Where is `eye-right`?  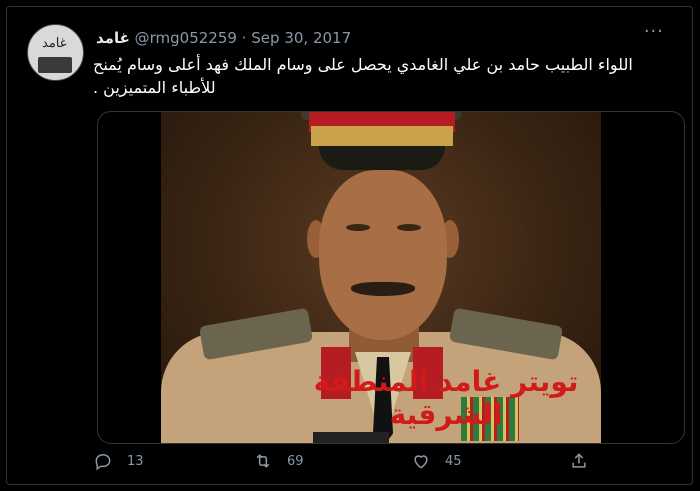 eye-right is located at coordinates (409, 227).